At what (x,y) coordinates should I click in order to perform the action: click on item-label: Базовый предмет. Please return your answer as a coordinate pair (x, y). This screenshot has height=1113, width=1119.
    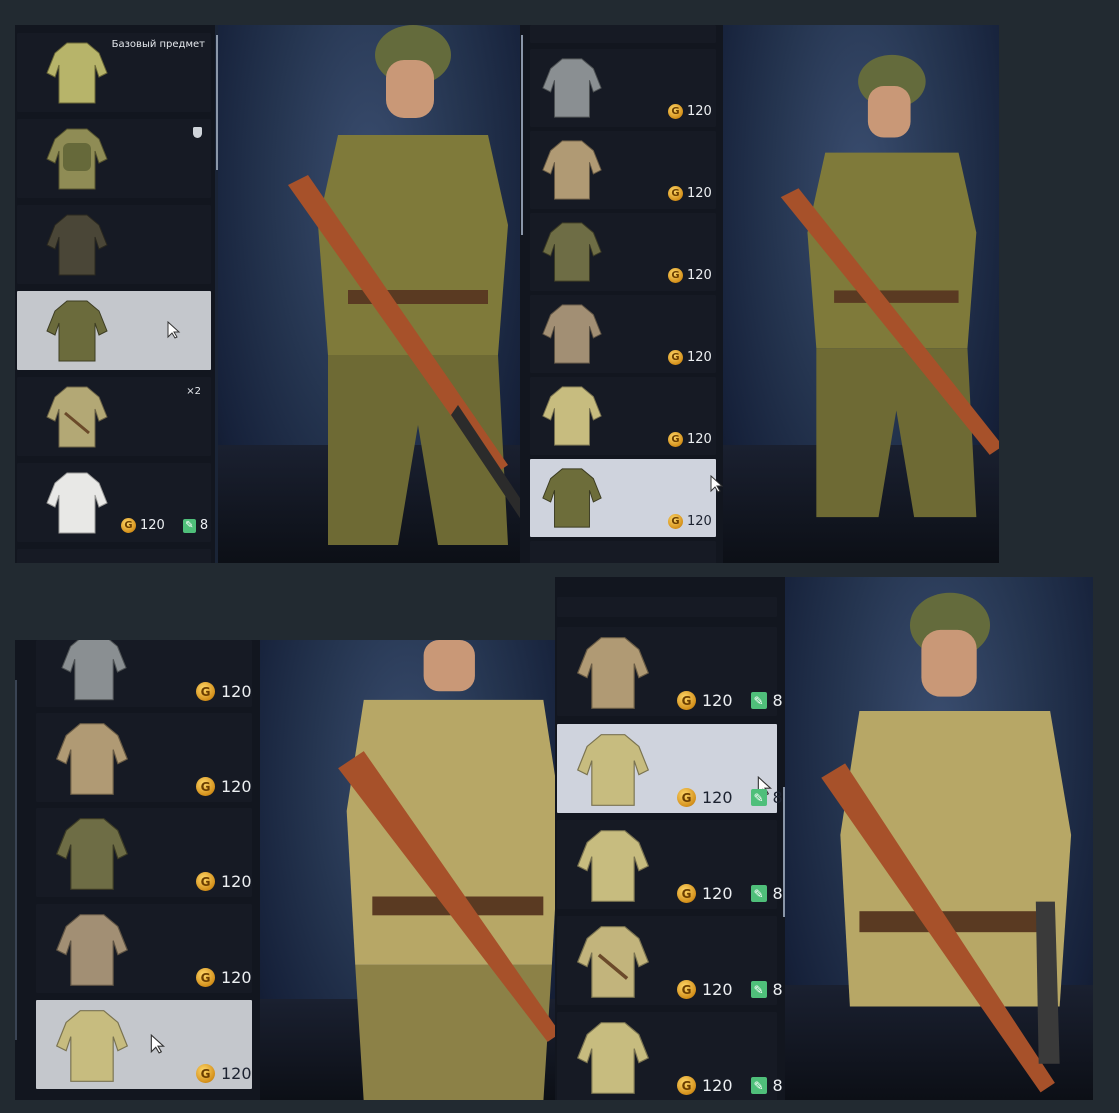
    Looking at the image, I should click on (158, 44).